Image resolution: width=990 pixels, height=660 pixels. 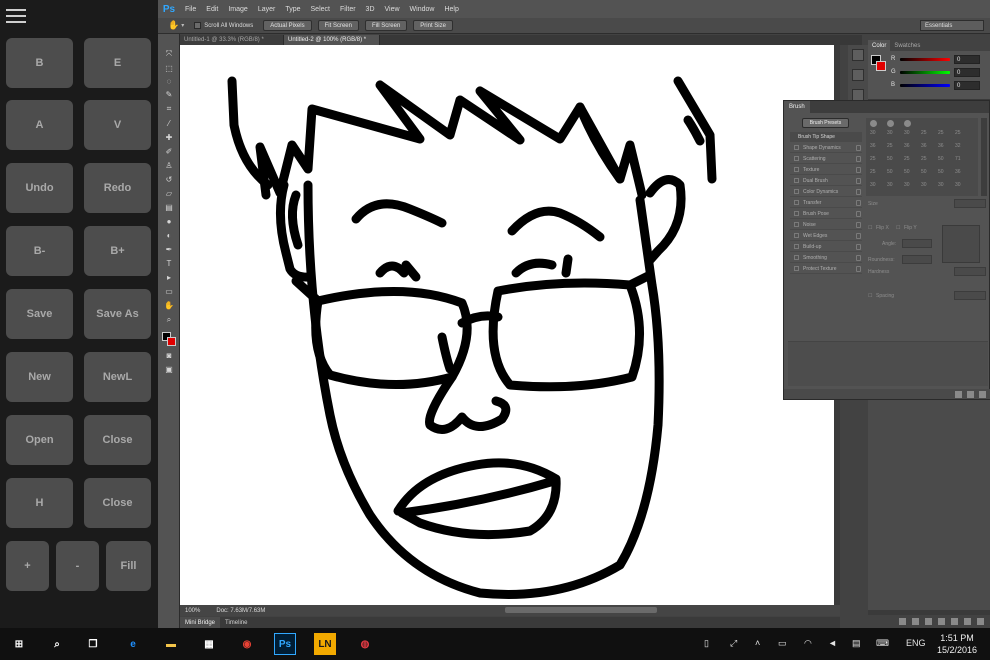 I want to click on brush-presets-button: Brush Presets, so click(x=825, y=123).